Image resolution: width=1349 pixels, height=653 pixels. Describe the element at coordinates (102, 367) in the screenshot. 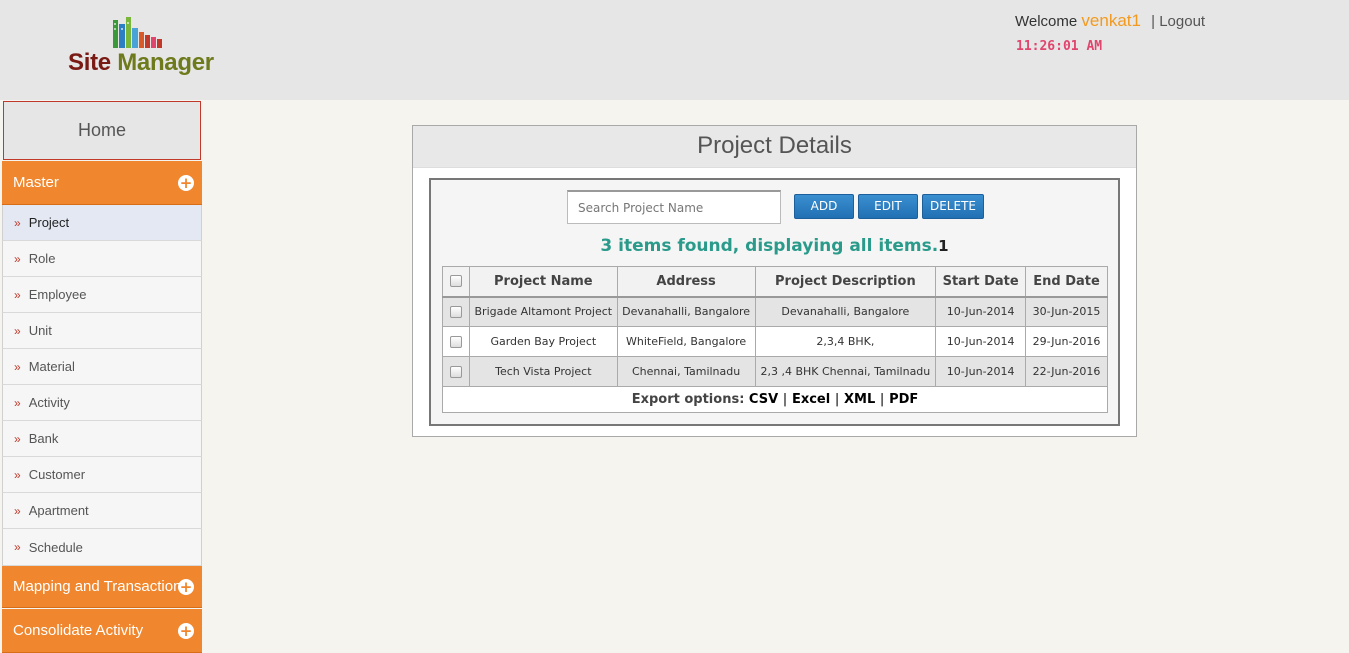

I see `sidebar-item-material: » Material` at that location.